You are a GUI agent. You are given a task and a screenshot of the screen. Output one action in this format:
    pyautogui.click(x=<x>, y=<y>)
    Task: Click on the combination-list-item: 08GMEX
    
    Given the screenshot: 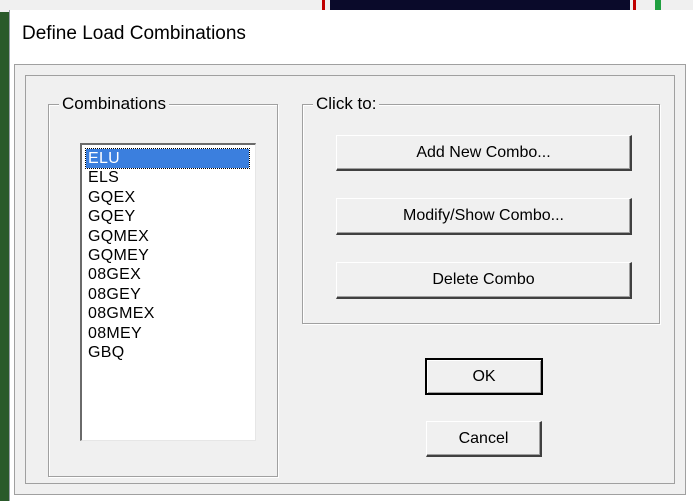 What is the action you would take?
    pyautogui.click(x=167, y=313)
    